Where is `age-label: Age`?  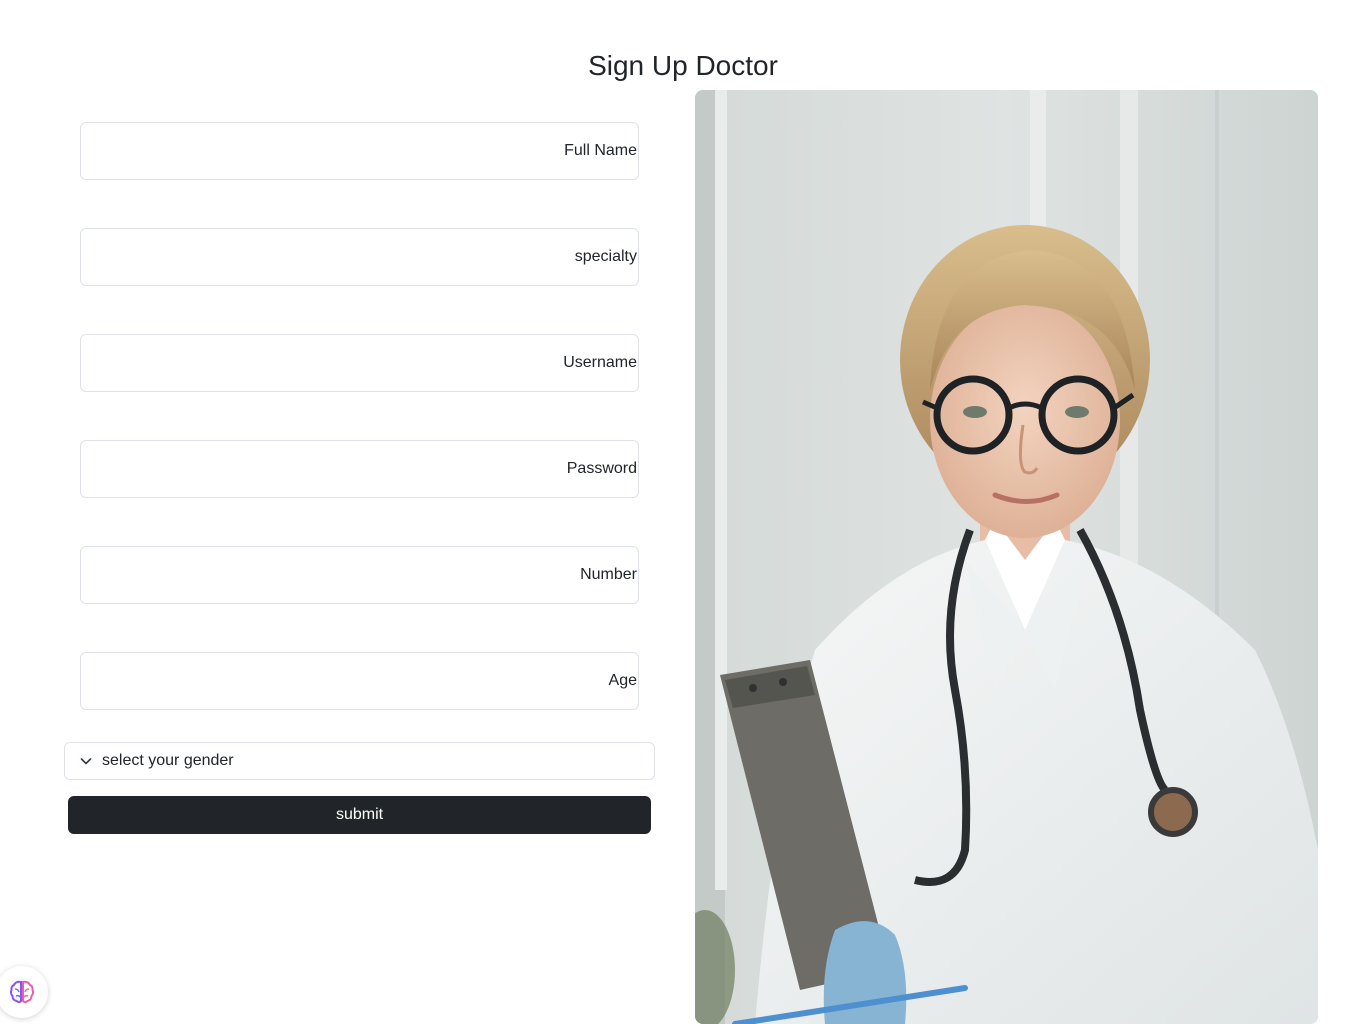
age-label: Age is located at coordinates (622, 680).